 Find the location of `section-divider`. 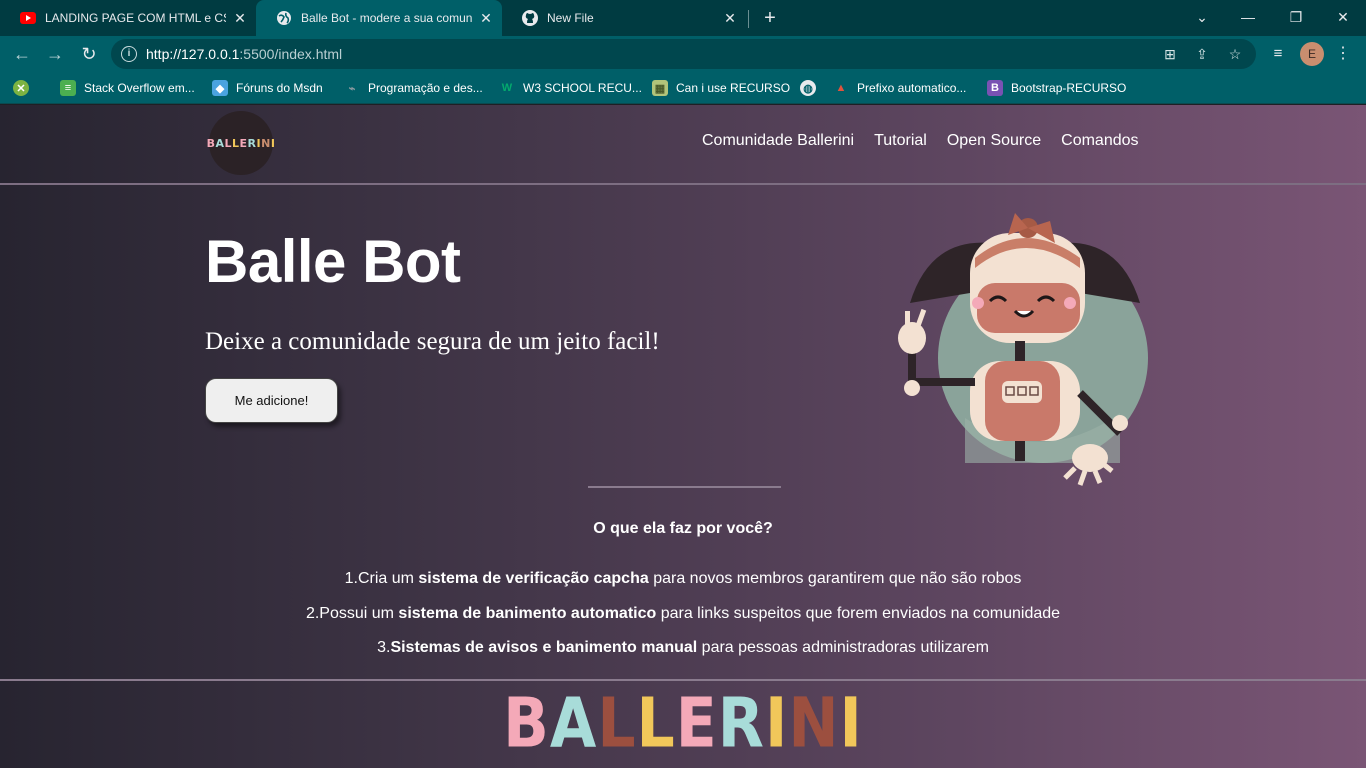

section-divider is located at coordinates (684, 487).